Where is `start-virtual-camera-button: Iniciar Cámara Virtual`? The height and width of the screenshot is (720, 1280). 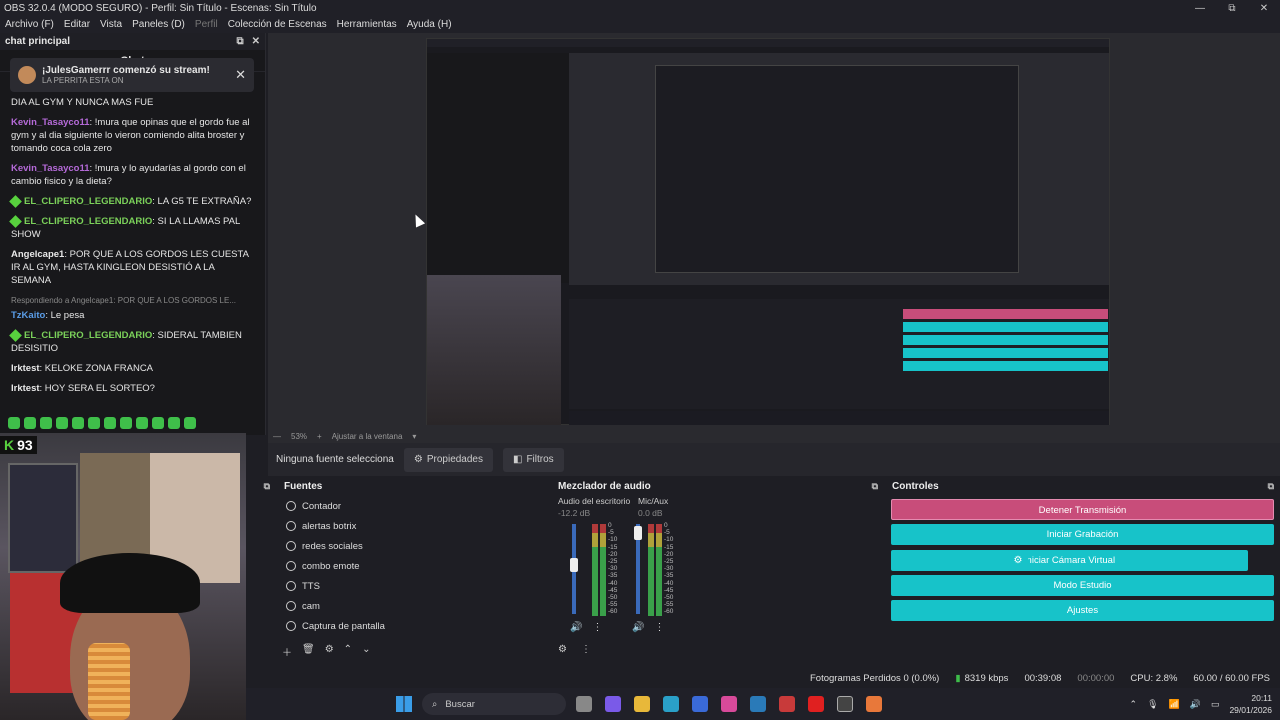
start-virtual-camera-button: Iniciar Cámara Virtual is located at coordinates (1069, 560).